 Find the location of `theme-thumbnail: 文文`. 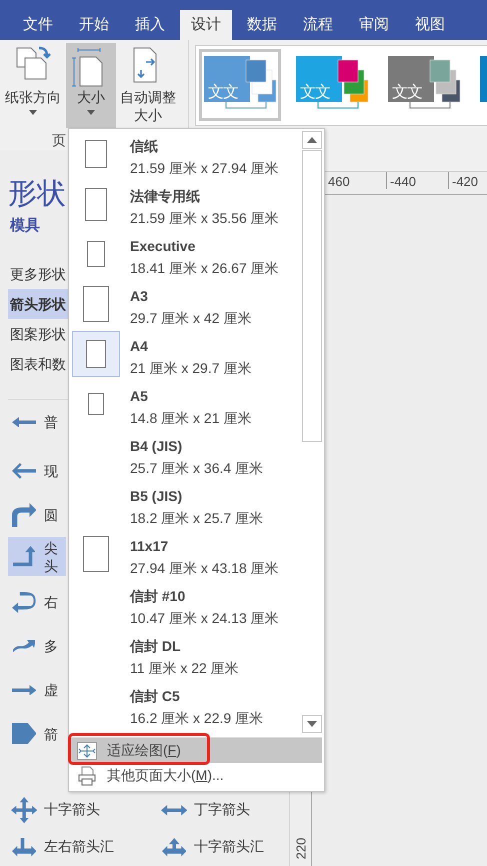

theme-thumbnail: 文文 is located at coordinates (424, 85).